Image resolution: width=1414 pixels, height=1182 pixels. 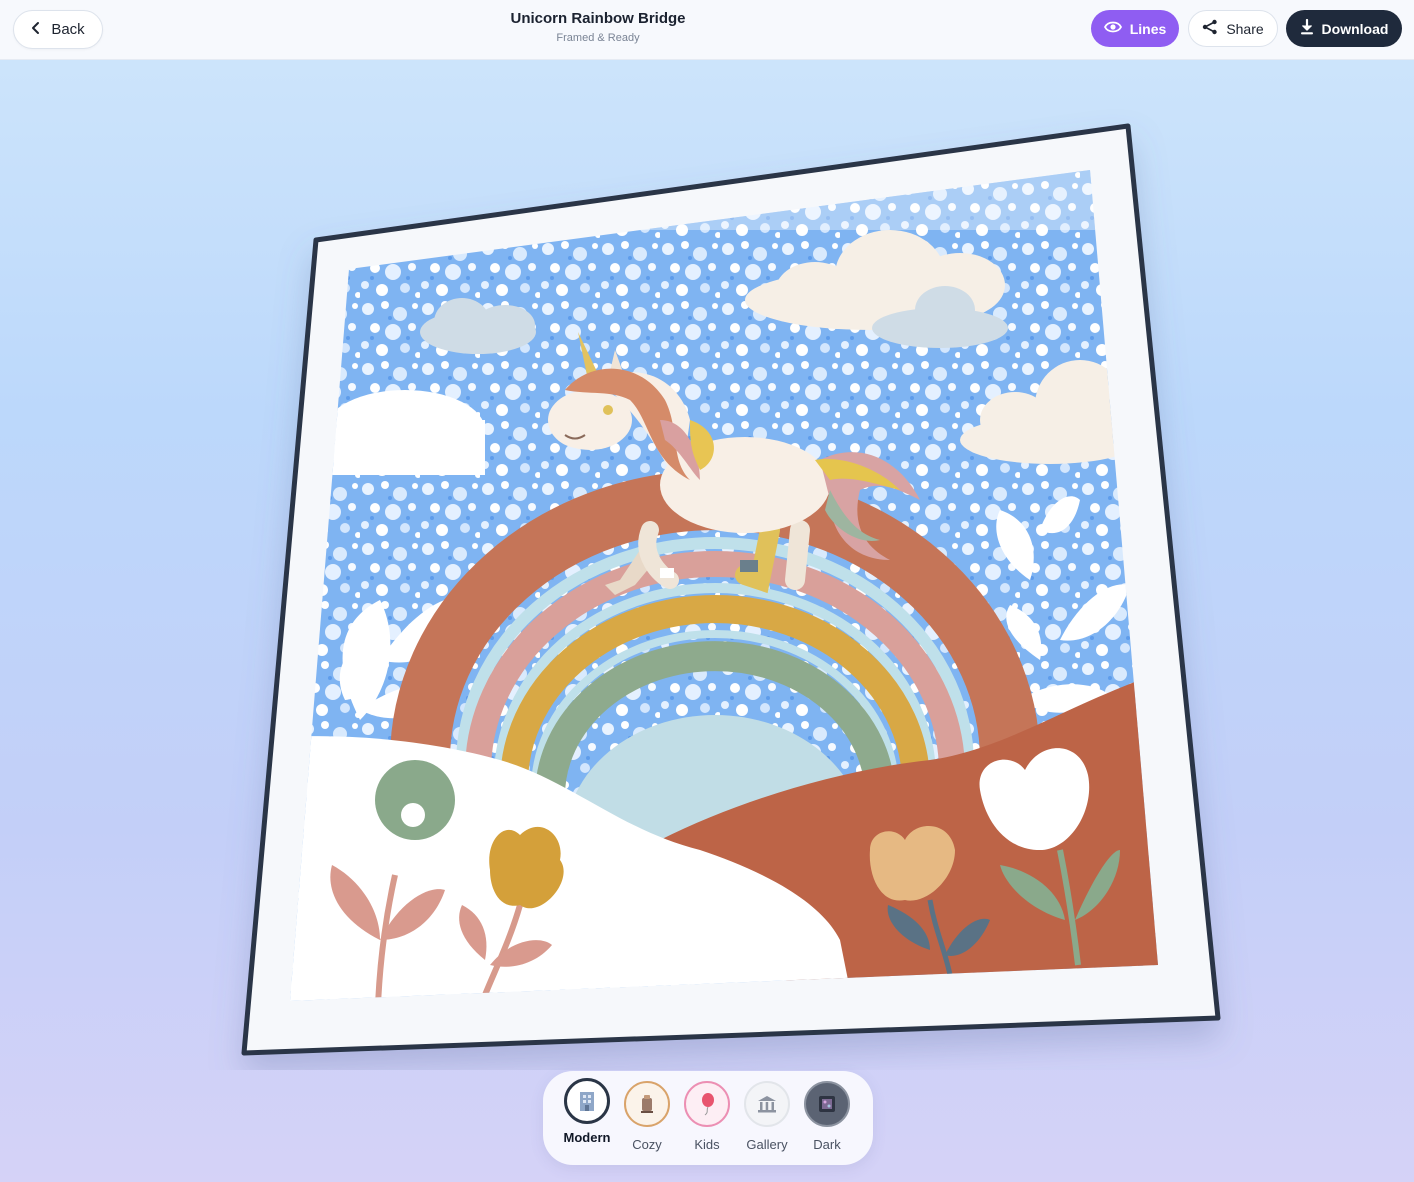 What do you see at coordinates (827, 1144) in the screenshot?
I see `room-label: Dark` at bounding box center [827, 1144].